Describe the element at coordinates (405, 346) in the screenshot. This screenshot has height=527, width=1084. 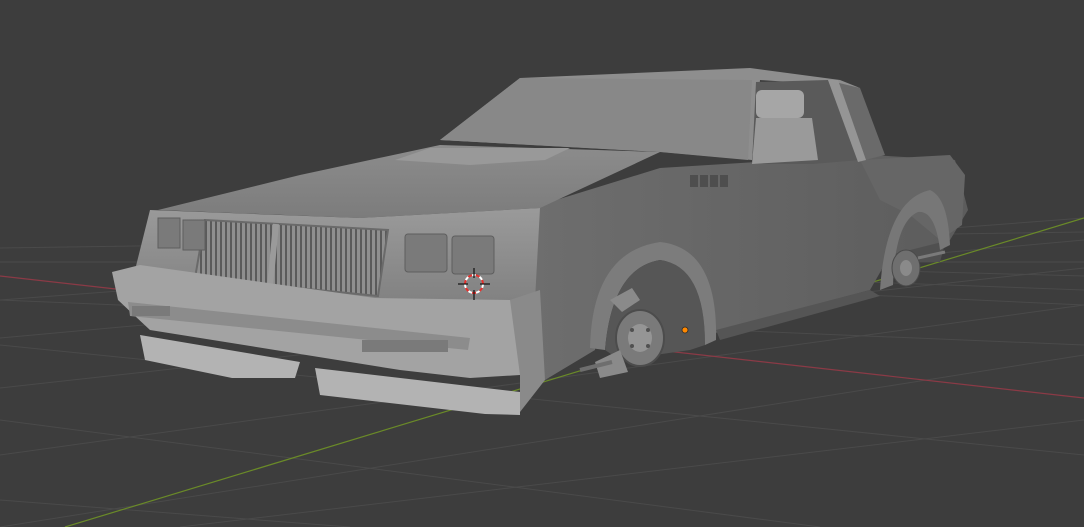
I see `bumper-marker-right` at that location.